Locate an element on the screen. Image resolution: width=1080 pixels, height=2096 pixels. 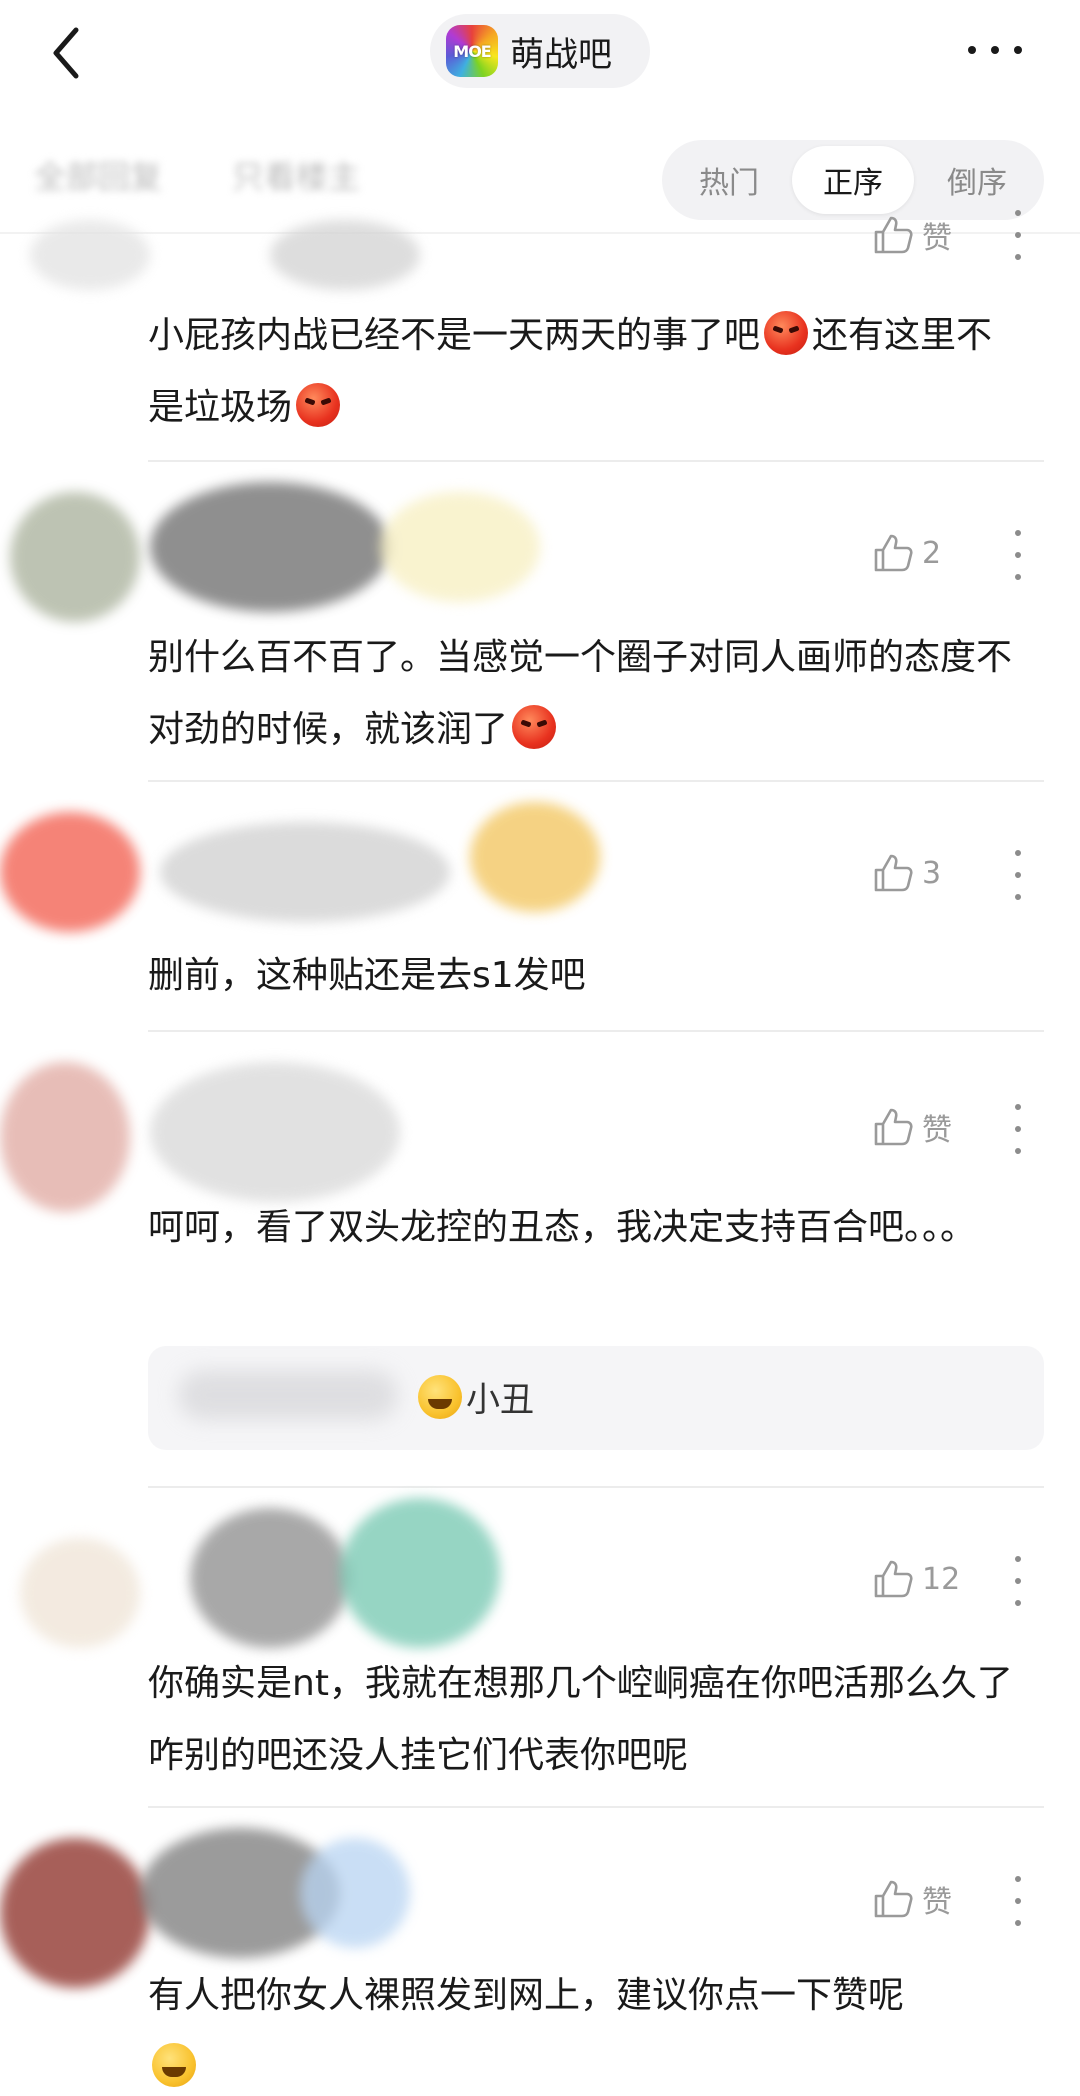
like-count: 3 is located at coordinates (932, 873).